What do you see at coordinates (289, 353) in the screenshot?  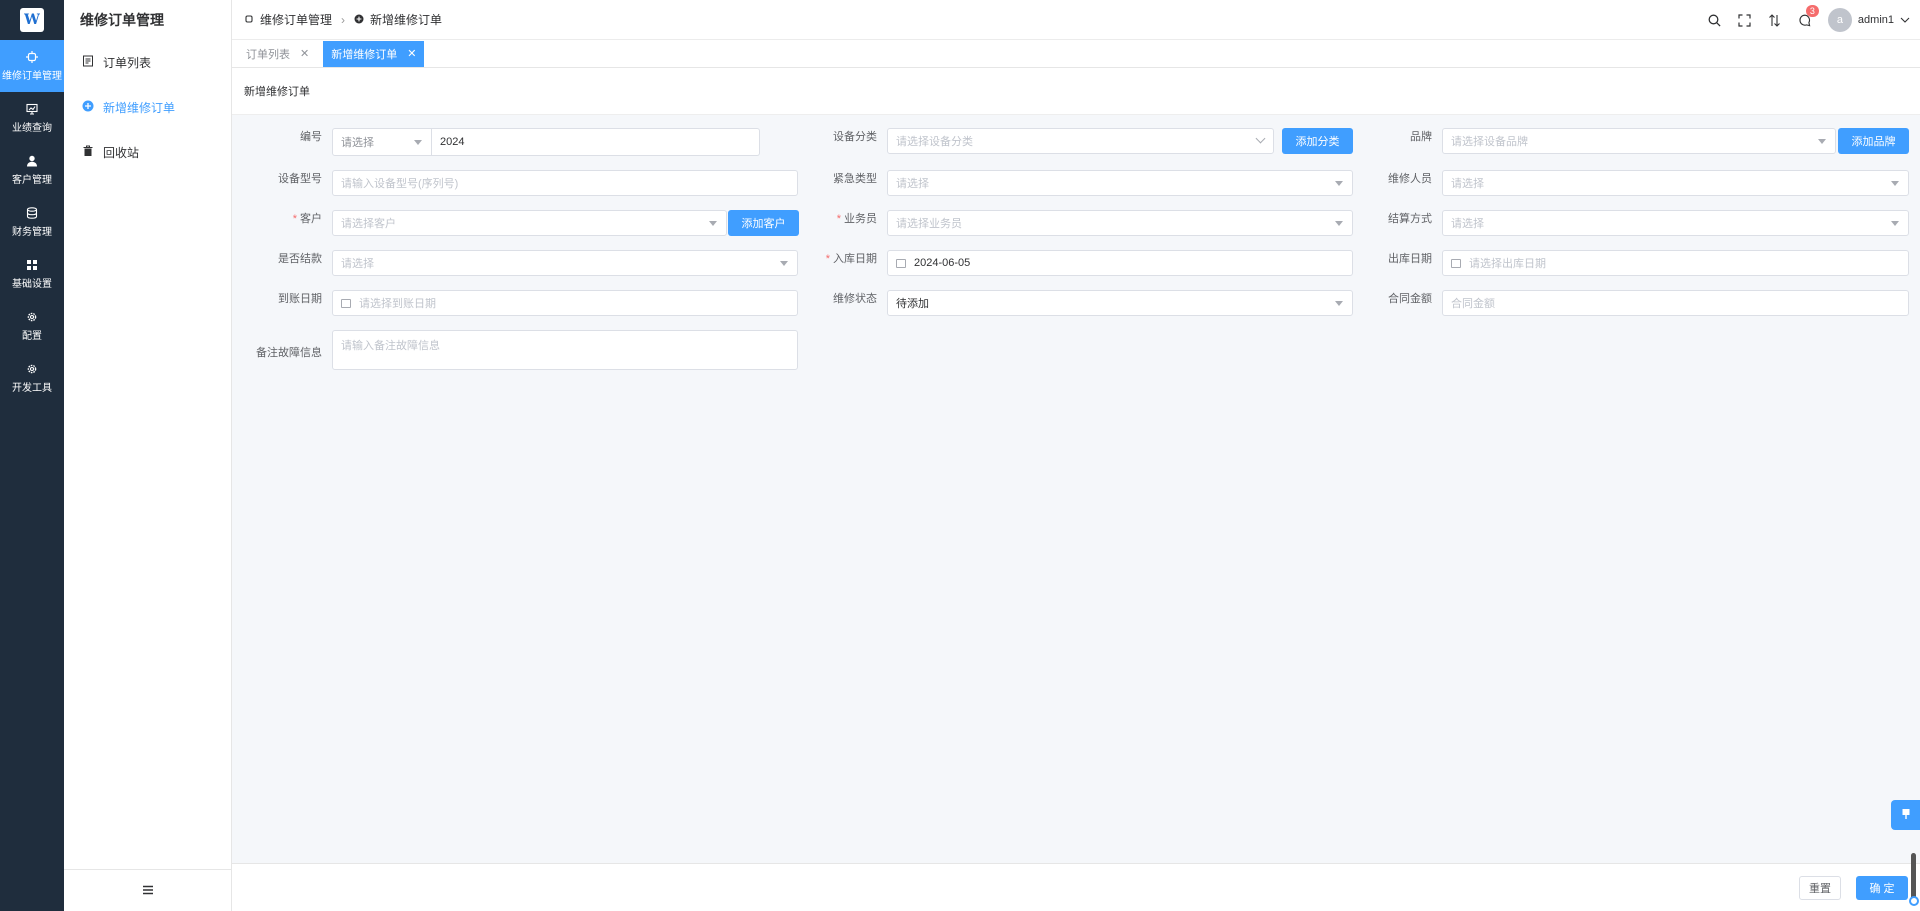 I see `remark-label: 备注故障信息` at bounding box center [289, 353].